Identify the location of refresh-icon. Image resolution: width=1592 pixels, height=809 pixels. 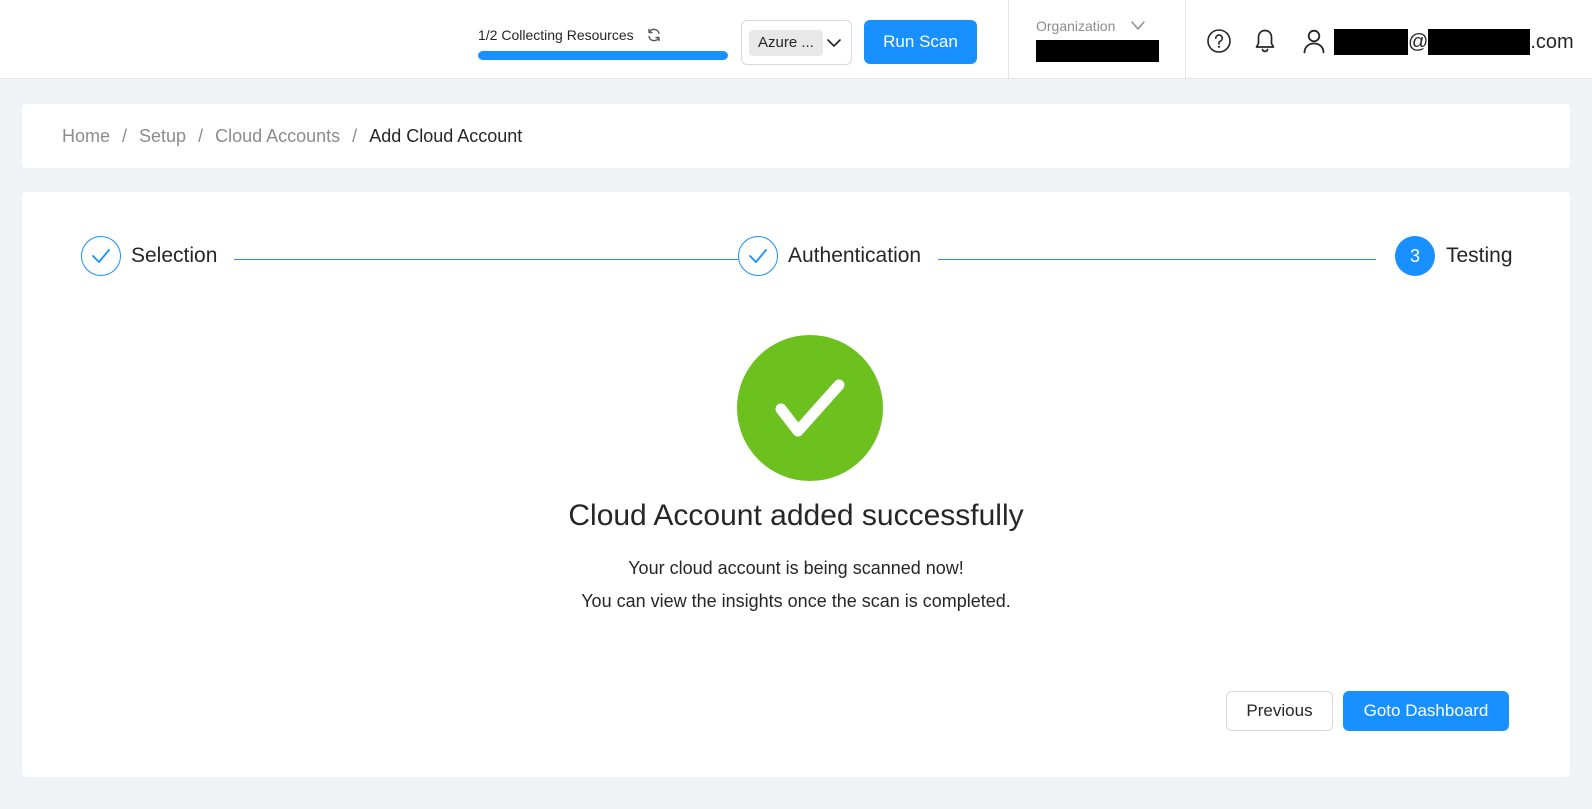
(654, 35).